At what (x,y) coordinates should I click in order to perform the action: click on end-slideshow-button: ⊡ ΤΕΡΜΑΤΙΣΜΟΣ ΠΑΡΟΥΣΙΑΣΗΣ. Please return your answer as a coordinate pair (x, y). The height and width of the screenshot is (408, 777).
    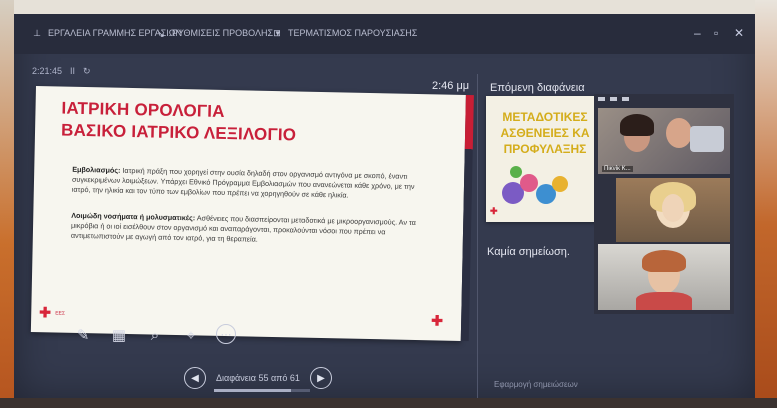
    Looking at the image, I should click on (344, 33).